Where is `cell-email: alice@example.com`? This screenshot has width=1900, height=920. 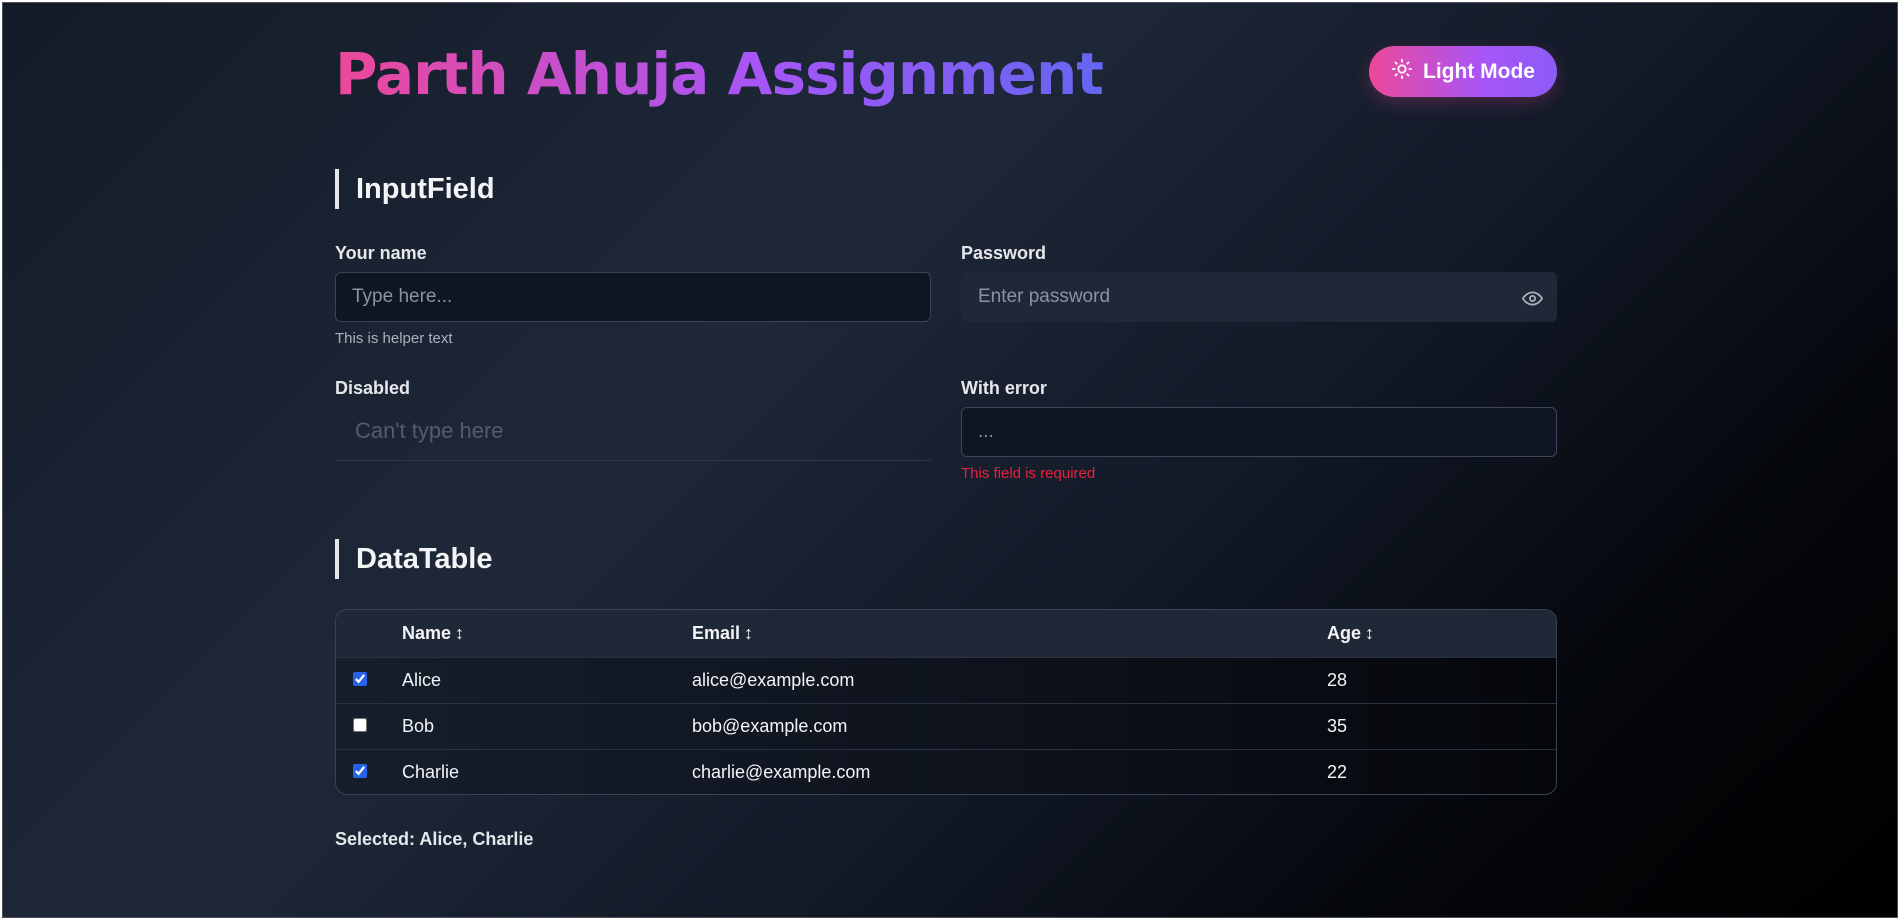
cell-email: alice@example.com is located at coordinates (773, 679).